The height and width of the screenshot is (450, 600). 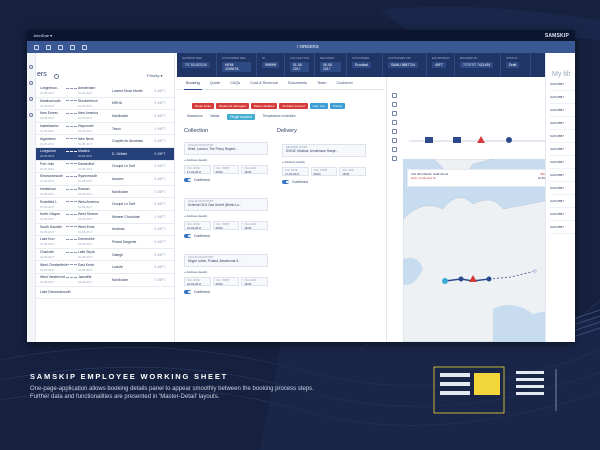 I want to click on status-badge: Accident insured, so click(x=293, y=106).